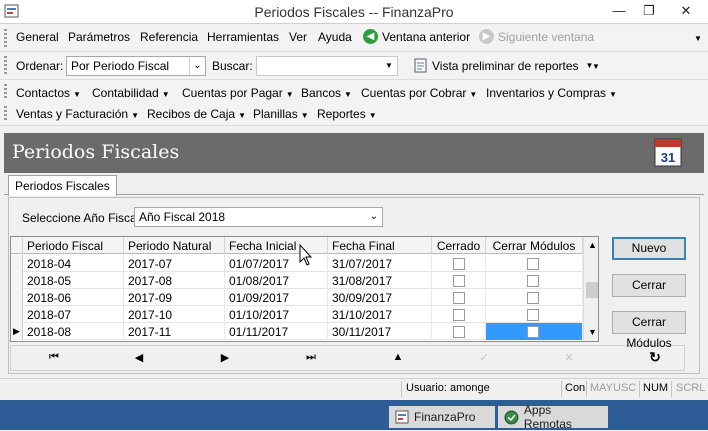 Image resolution: width=708 pixels, height=431 pixels. I want to click on cell-periodo-natural: 2017-08, so click(174, 280).